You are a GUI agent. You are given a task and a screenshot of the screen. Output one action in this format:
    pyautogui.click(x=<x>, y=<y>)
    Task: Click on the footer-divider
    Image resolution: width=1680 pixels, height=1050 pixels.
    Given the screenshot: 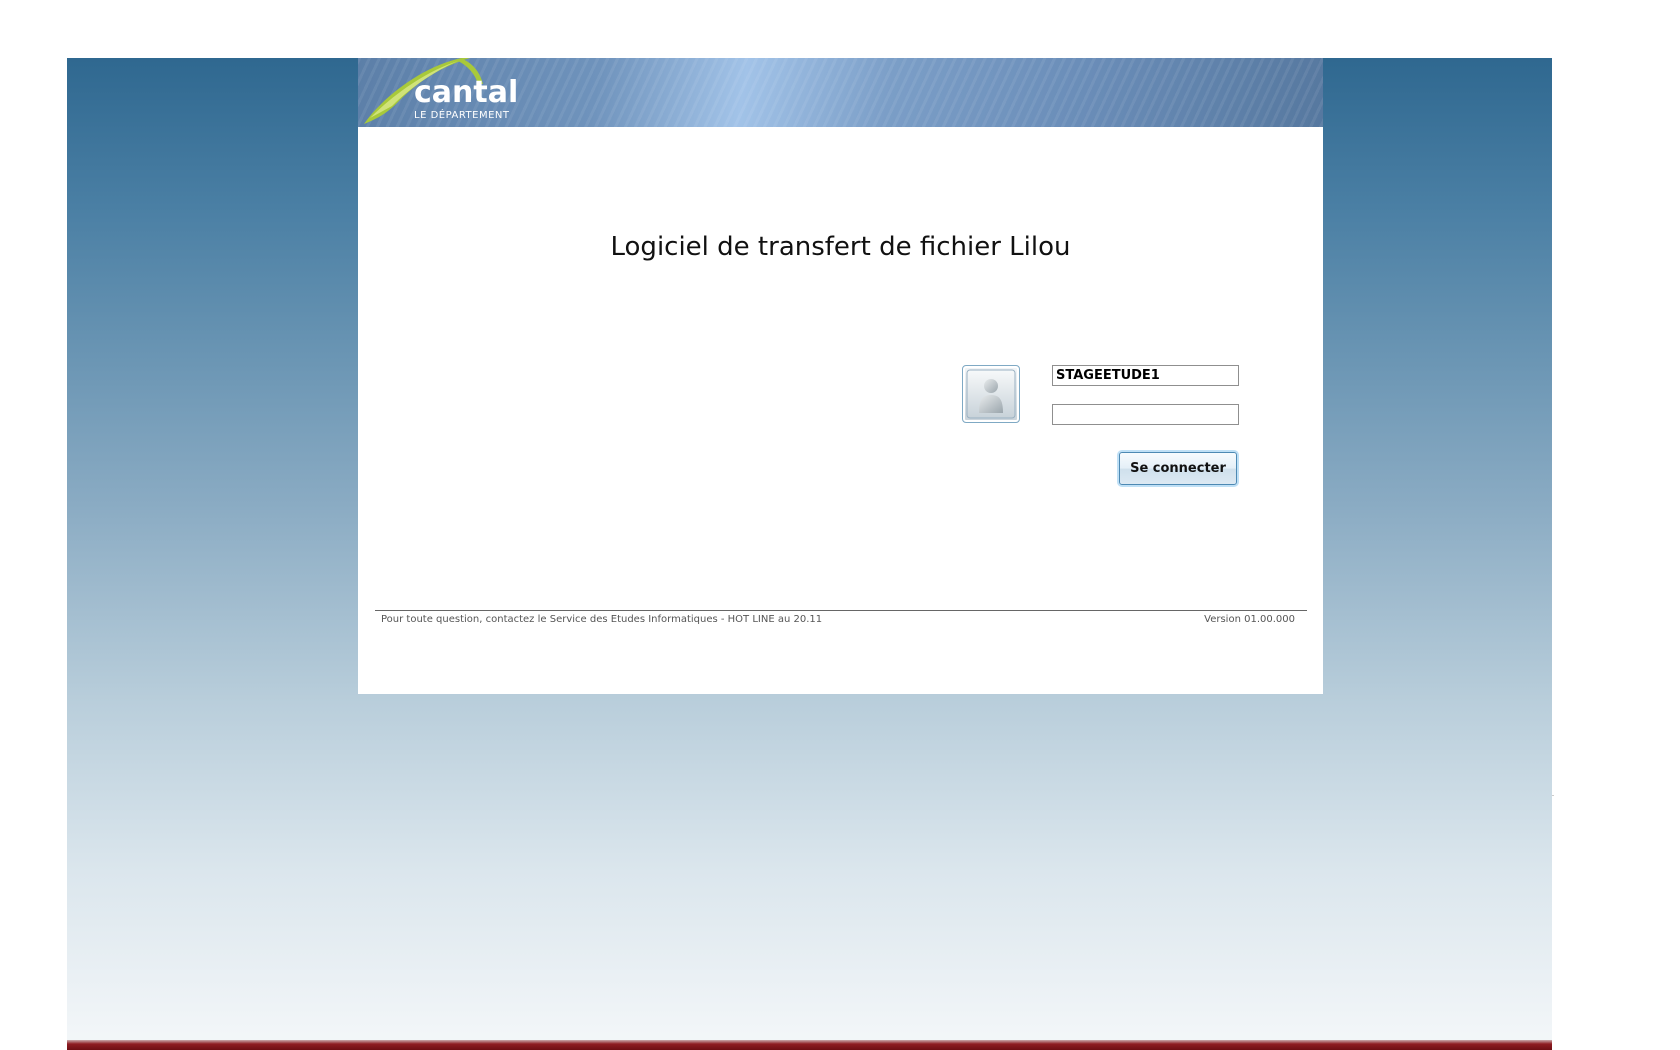 What is the action you would take?
    pyautogui.click(x=841, y=610)
    